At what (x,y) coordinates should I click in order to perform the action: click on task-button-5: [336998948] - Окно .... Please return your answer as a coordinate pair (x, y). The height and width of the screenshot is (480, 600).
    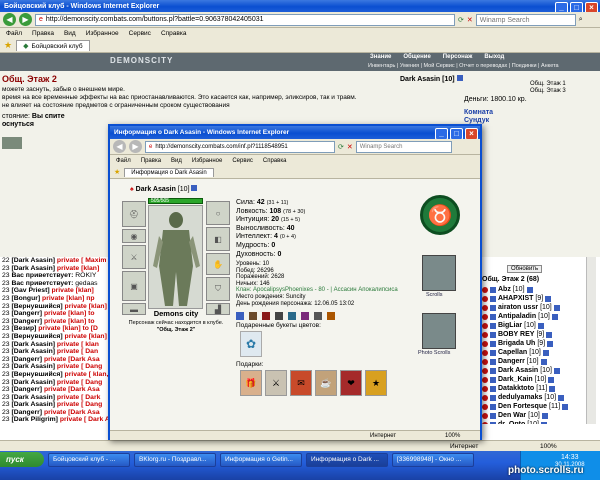
    Looking at the image, I should click on (433, 460).